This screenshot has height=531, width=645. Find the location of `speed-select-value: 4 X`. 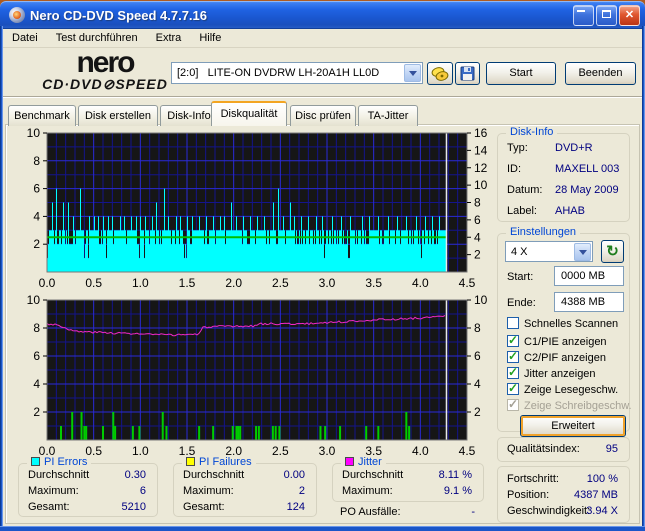

speed-select-value: 4 X is located at coordinates (519, 251).